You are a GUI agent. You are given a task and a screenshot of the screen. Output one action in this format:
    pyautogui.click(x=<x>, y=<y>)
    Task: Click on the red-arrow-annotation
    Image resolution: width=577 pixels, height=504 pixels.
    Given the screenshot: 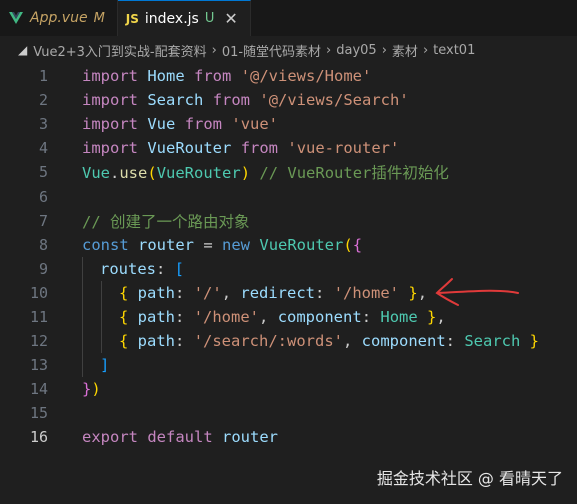 What is the action you would take?
    pyautogui.click(x=477, y=292)
    